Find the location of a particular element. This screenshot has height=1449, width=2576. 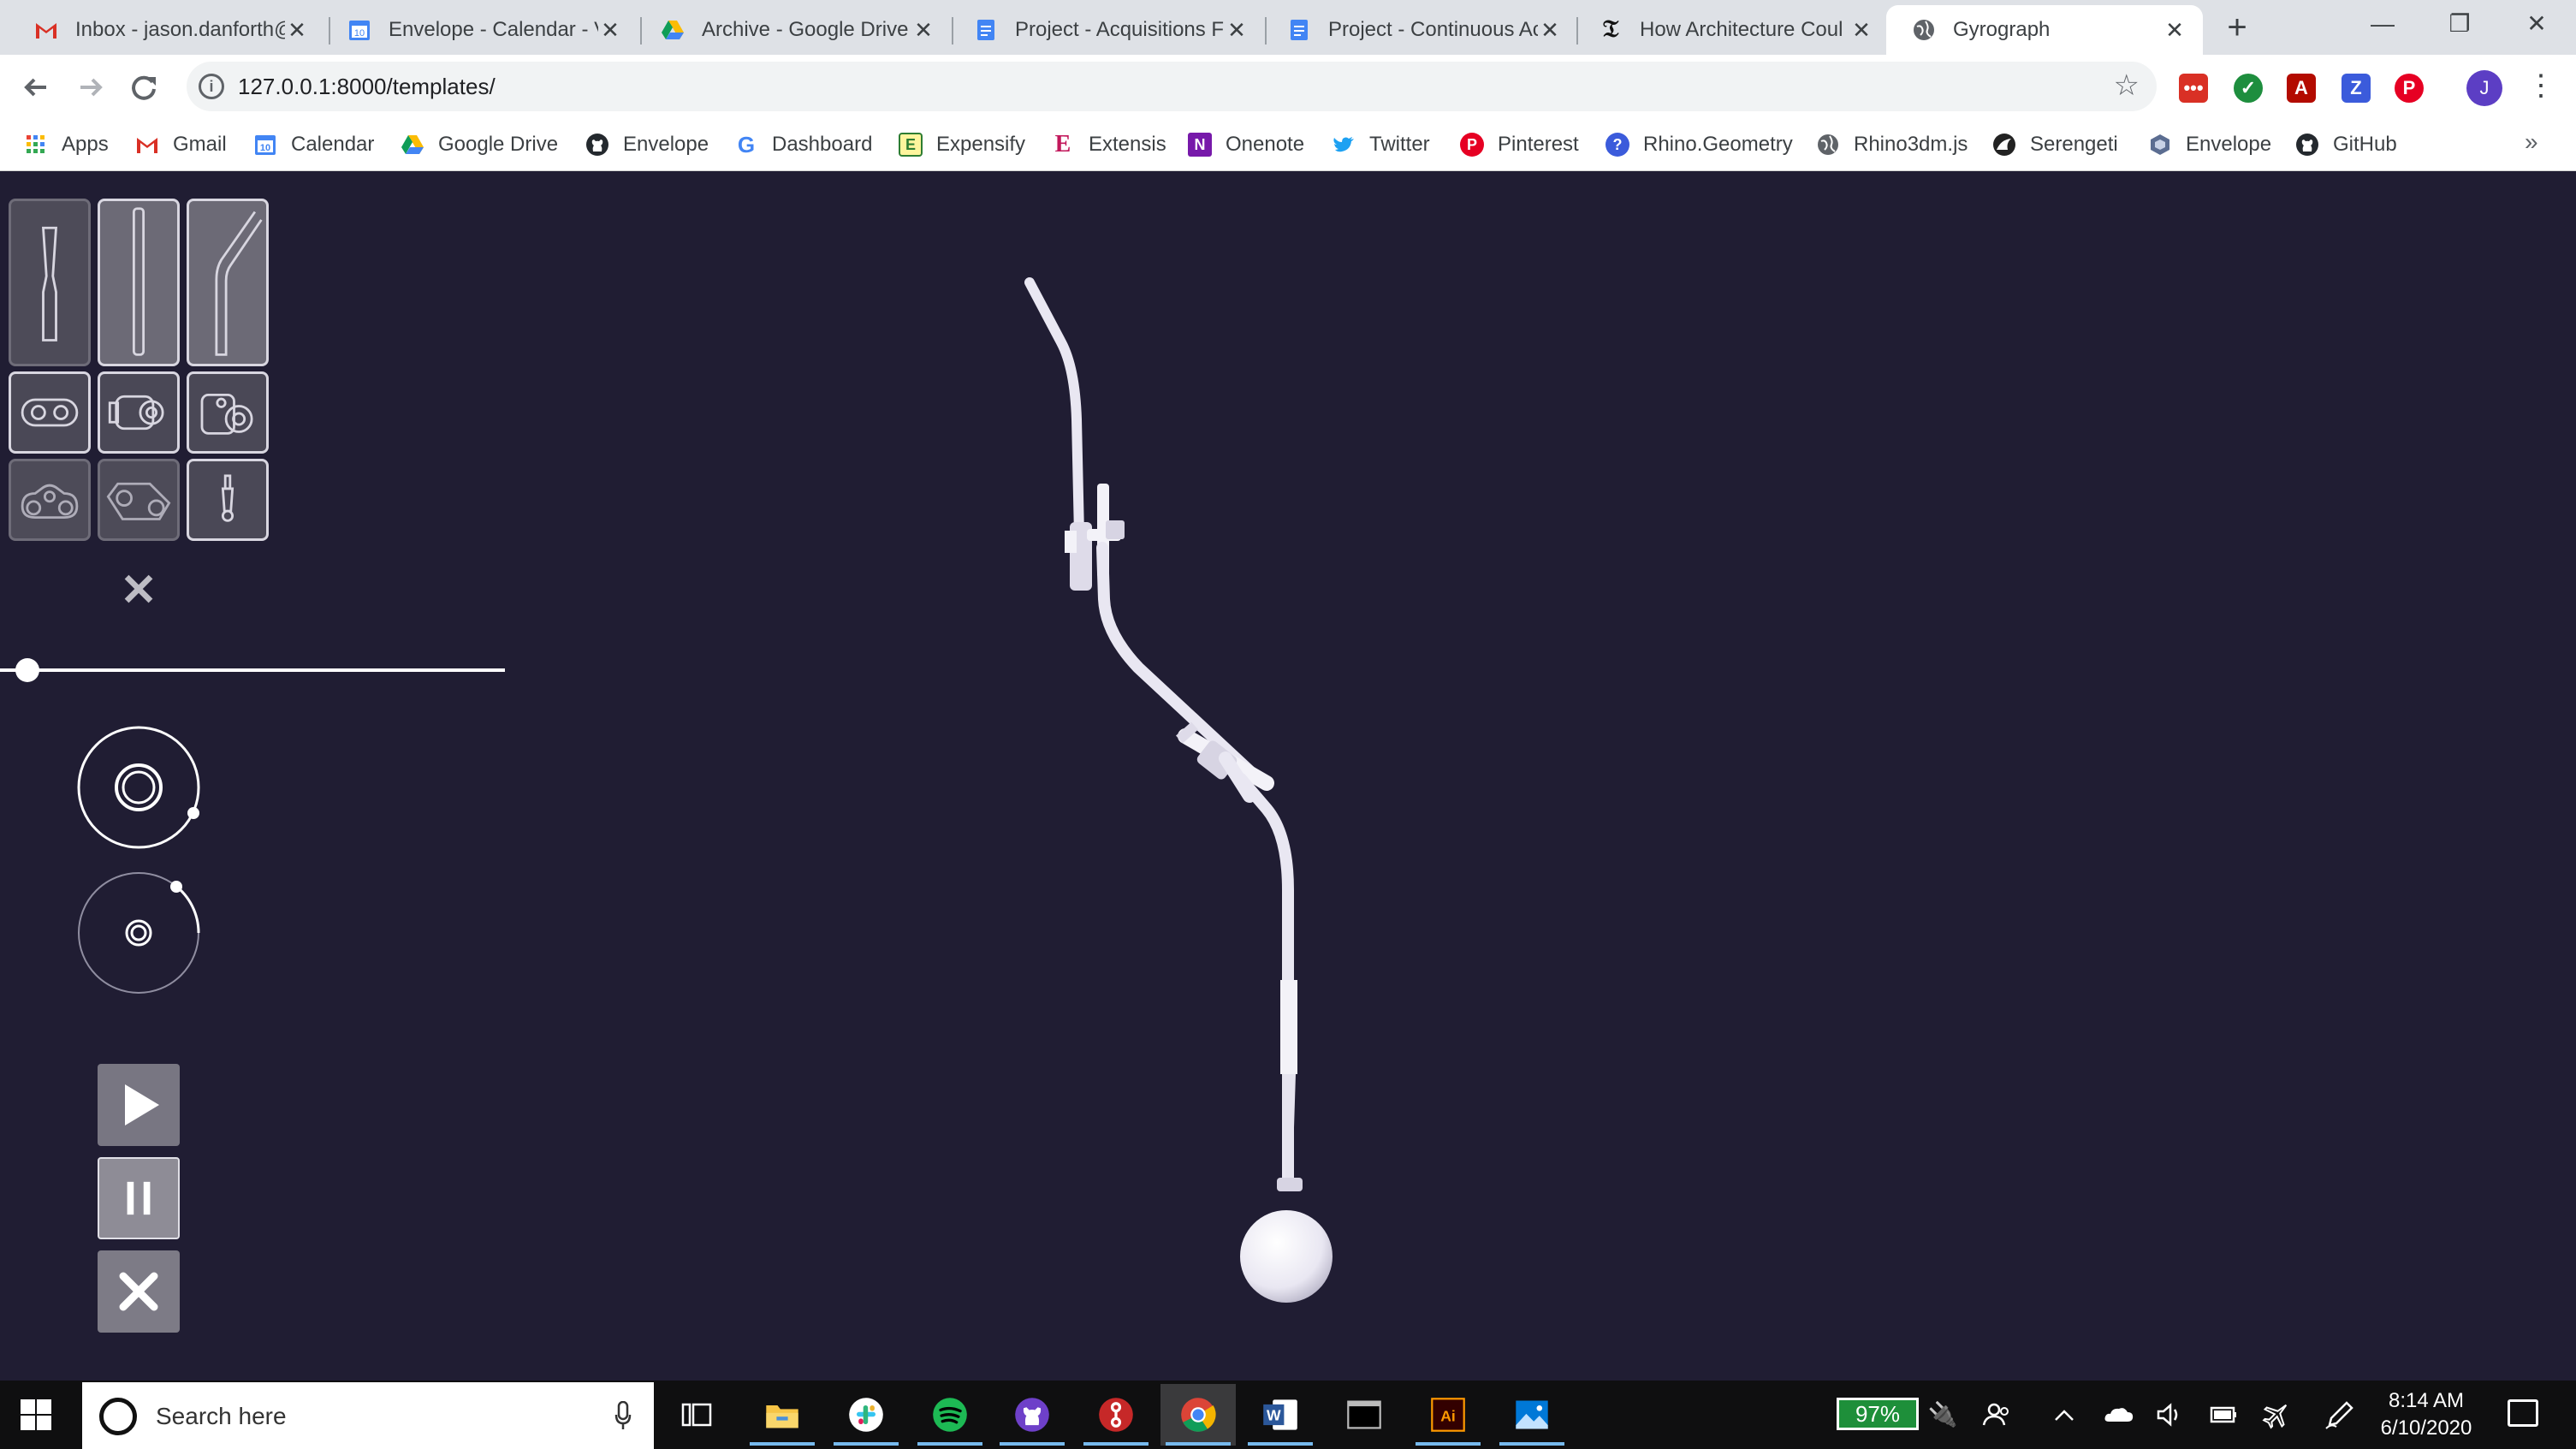

tool-straight-tapered-arm is located at coordinates (50, 282).